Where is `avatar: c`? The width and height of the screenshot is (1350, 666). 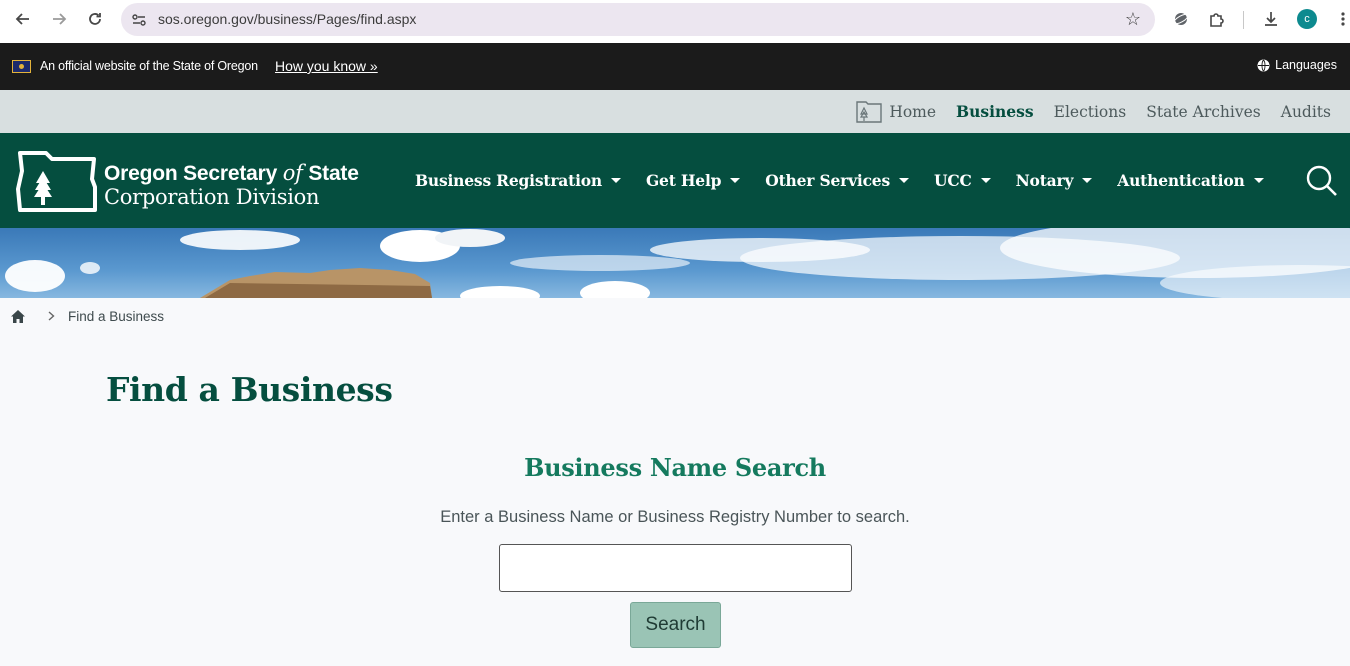 avatar: c is located at coordinates (1307, 19).